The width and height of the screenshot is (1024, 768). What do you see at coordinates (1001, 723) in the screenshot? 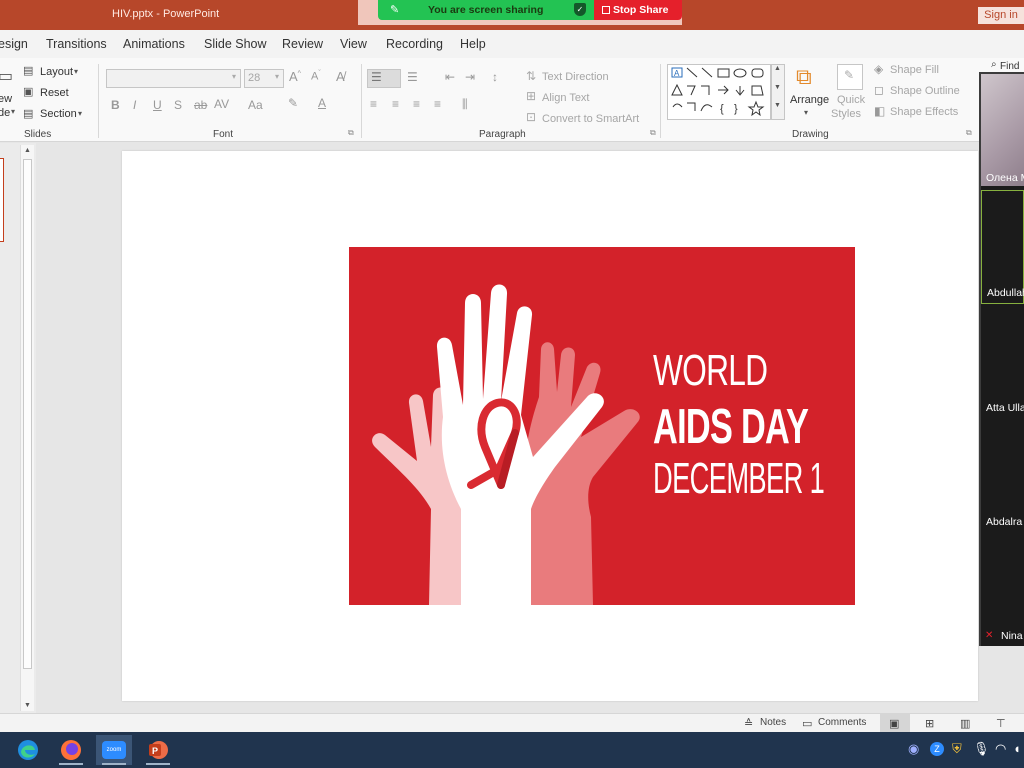
I see `slide-show-icon: ⊤` at bounding box center [1001, 723].